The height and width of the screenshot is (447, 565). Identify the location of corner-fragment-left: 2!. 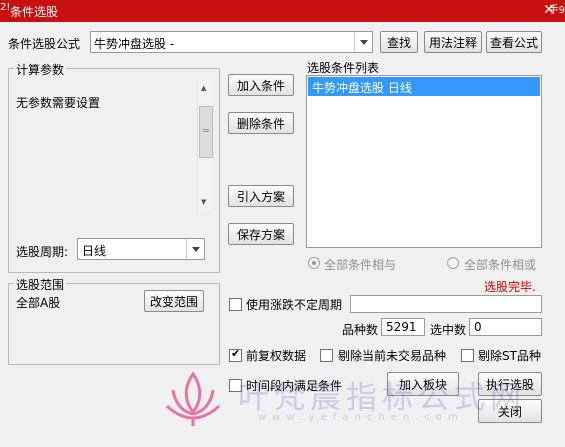
(5, 7).